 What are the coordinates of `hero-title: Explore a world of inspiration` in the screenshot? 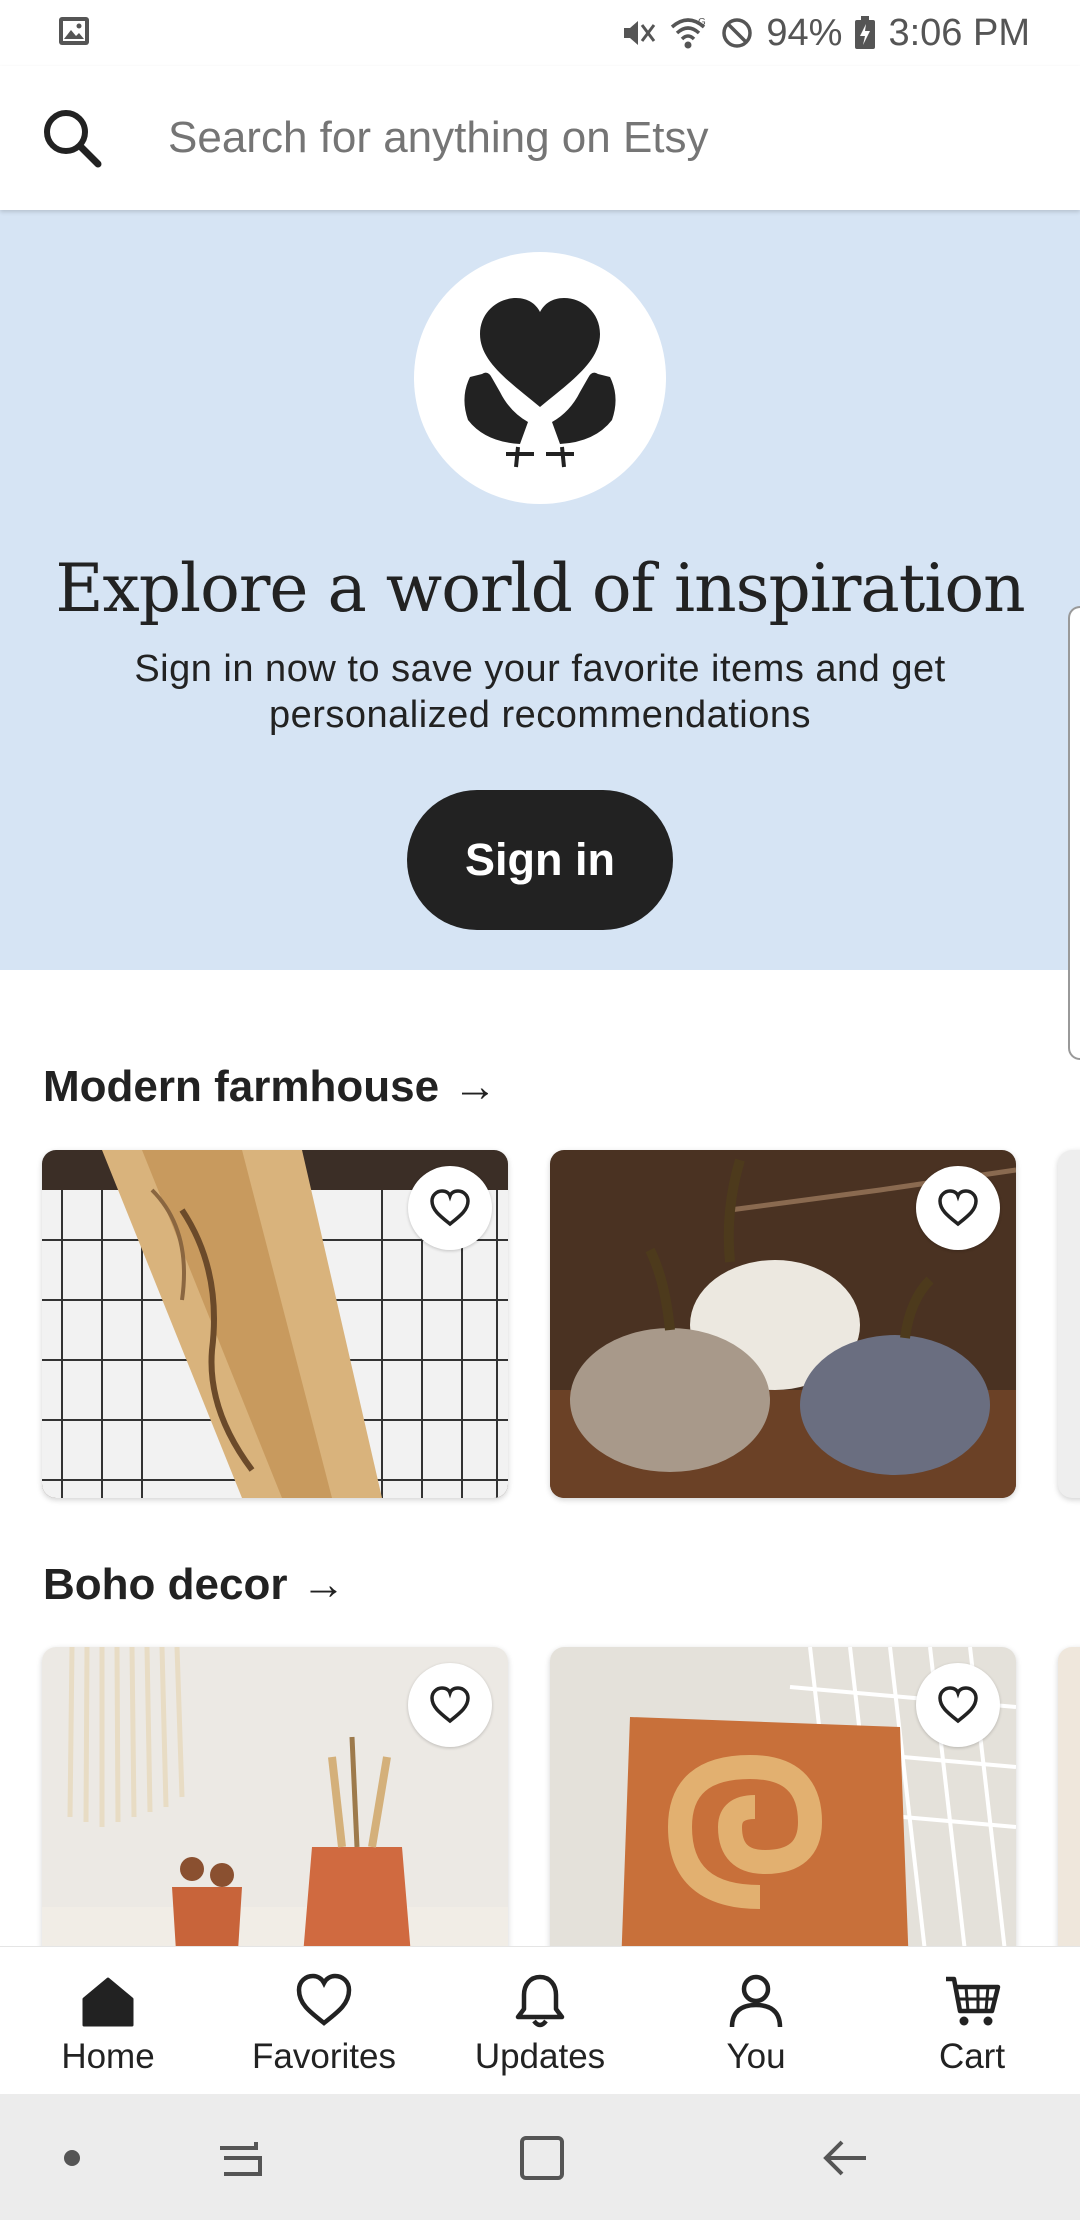 It's located at (540, 588).